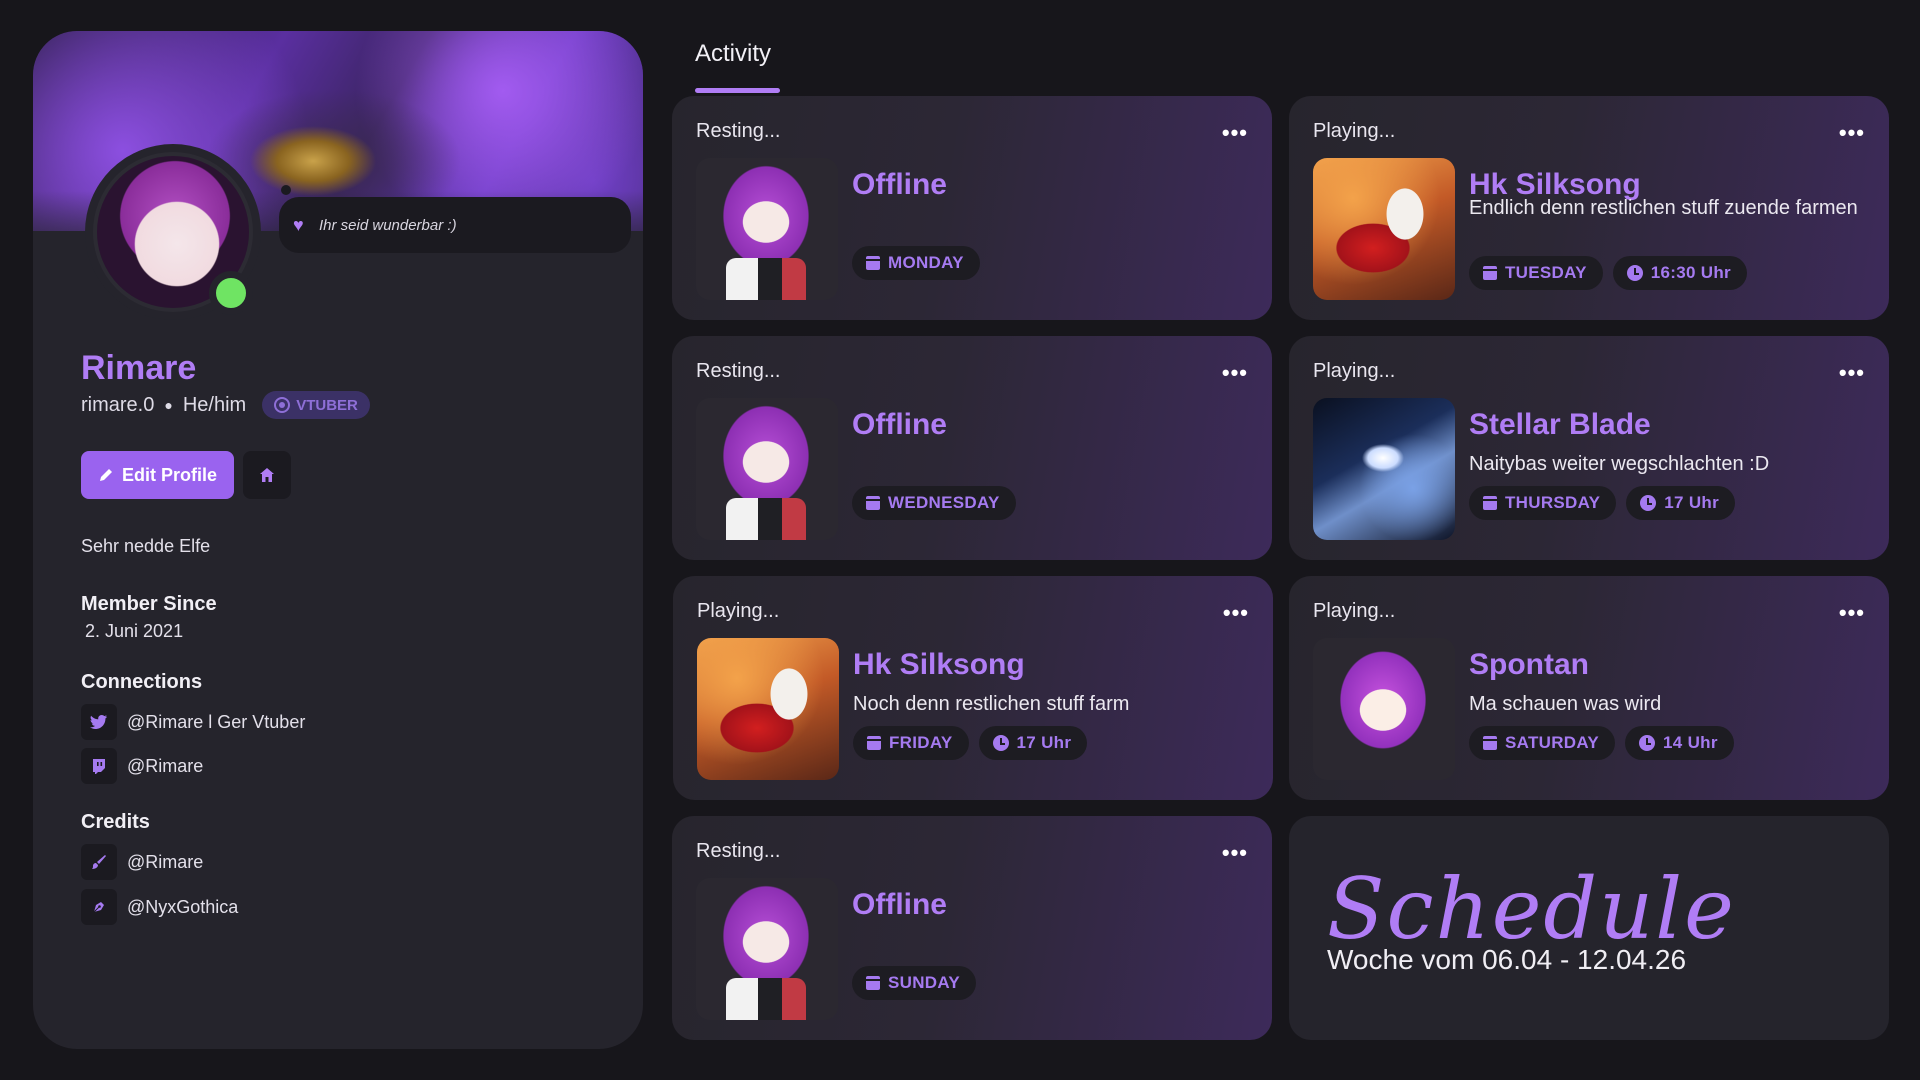 The height and width of the screenshot is (1080, 1920). I want to click on pencil-icon, so click(105, 475).